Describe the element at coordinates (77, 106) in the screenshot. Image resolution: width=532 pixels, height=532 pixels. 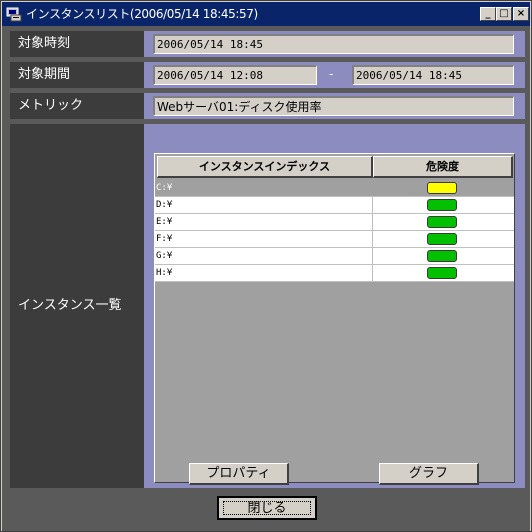
I see `metric-label: メトリック` at that location.